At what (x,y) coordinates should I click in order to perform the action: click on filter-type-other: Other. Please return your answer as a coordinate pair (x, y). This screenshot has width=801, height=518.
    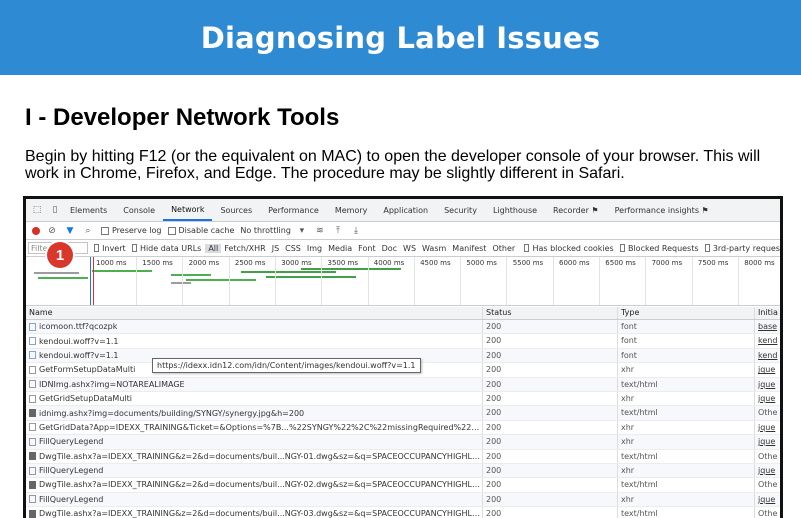
    Looking at the image, I should click on (503, 248).